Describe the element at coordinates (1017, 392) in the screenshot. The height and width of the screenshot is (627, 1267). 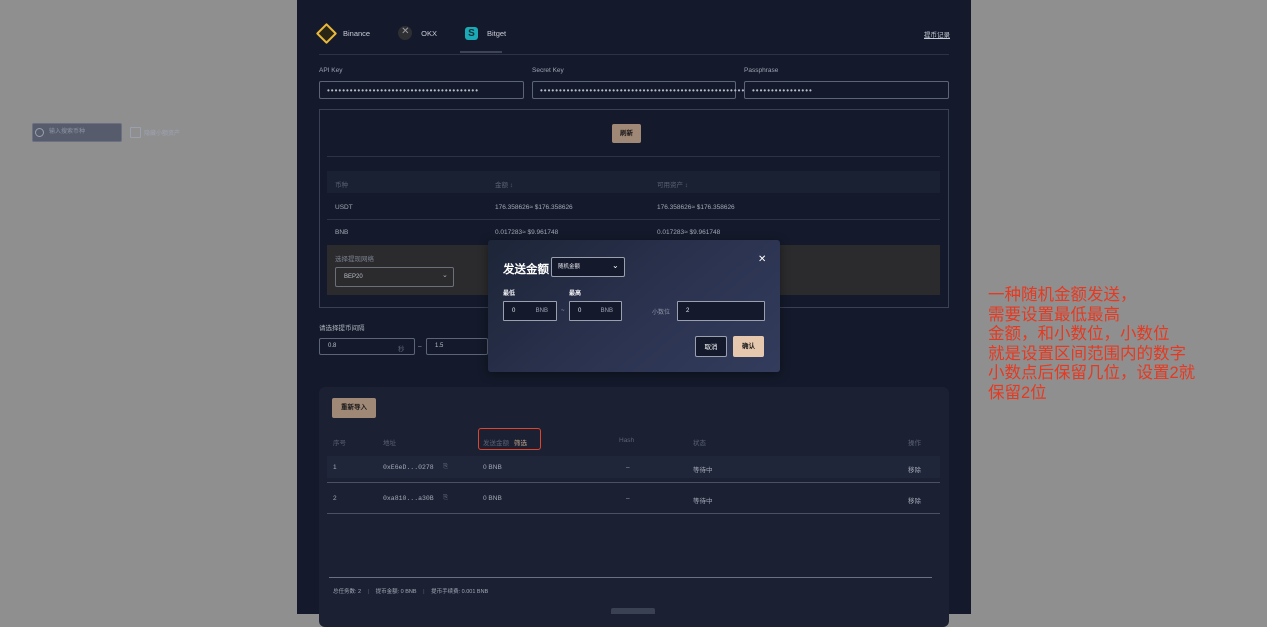
I see `note-line: 保留2位` at that location.